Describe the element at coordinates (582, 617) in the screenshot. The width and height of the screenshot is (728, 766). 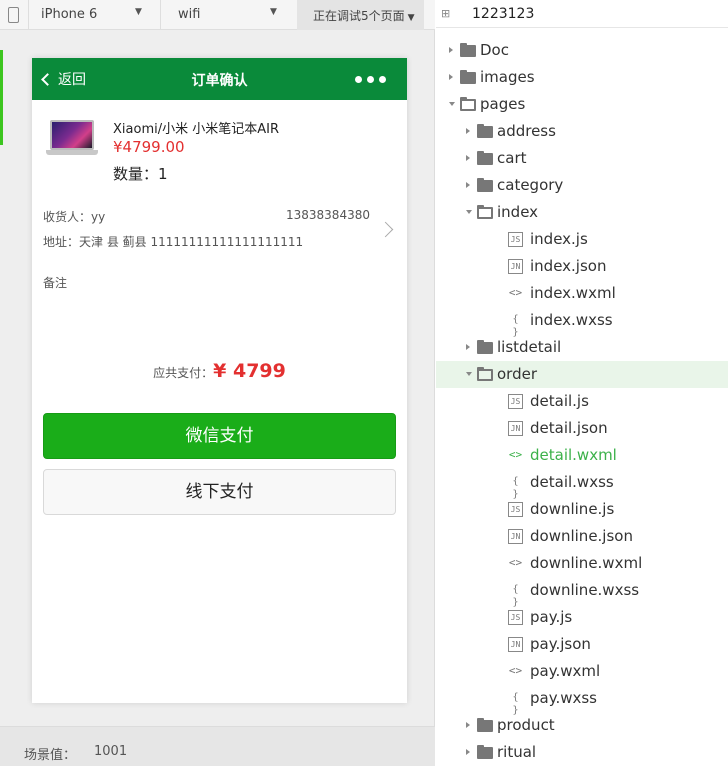
I see `tree-file-pay-js: JS pay.js` at that location.